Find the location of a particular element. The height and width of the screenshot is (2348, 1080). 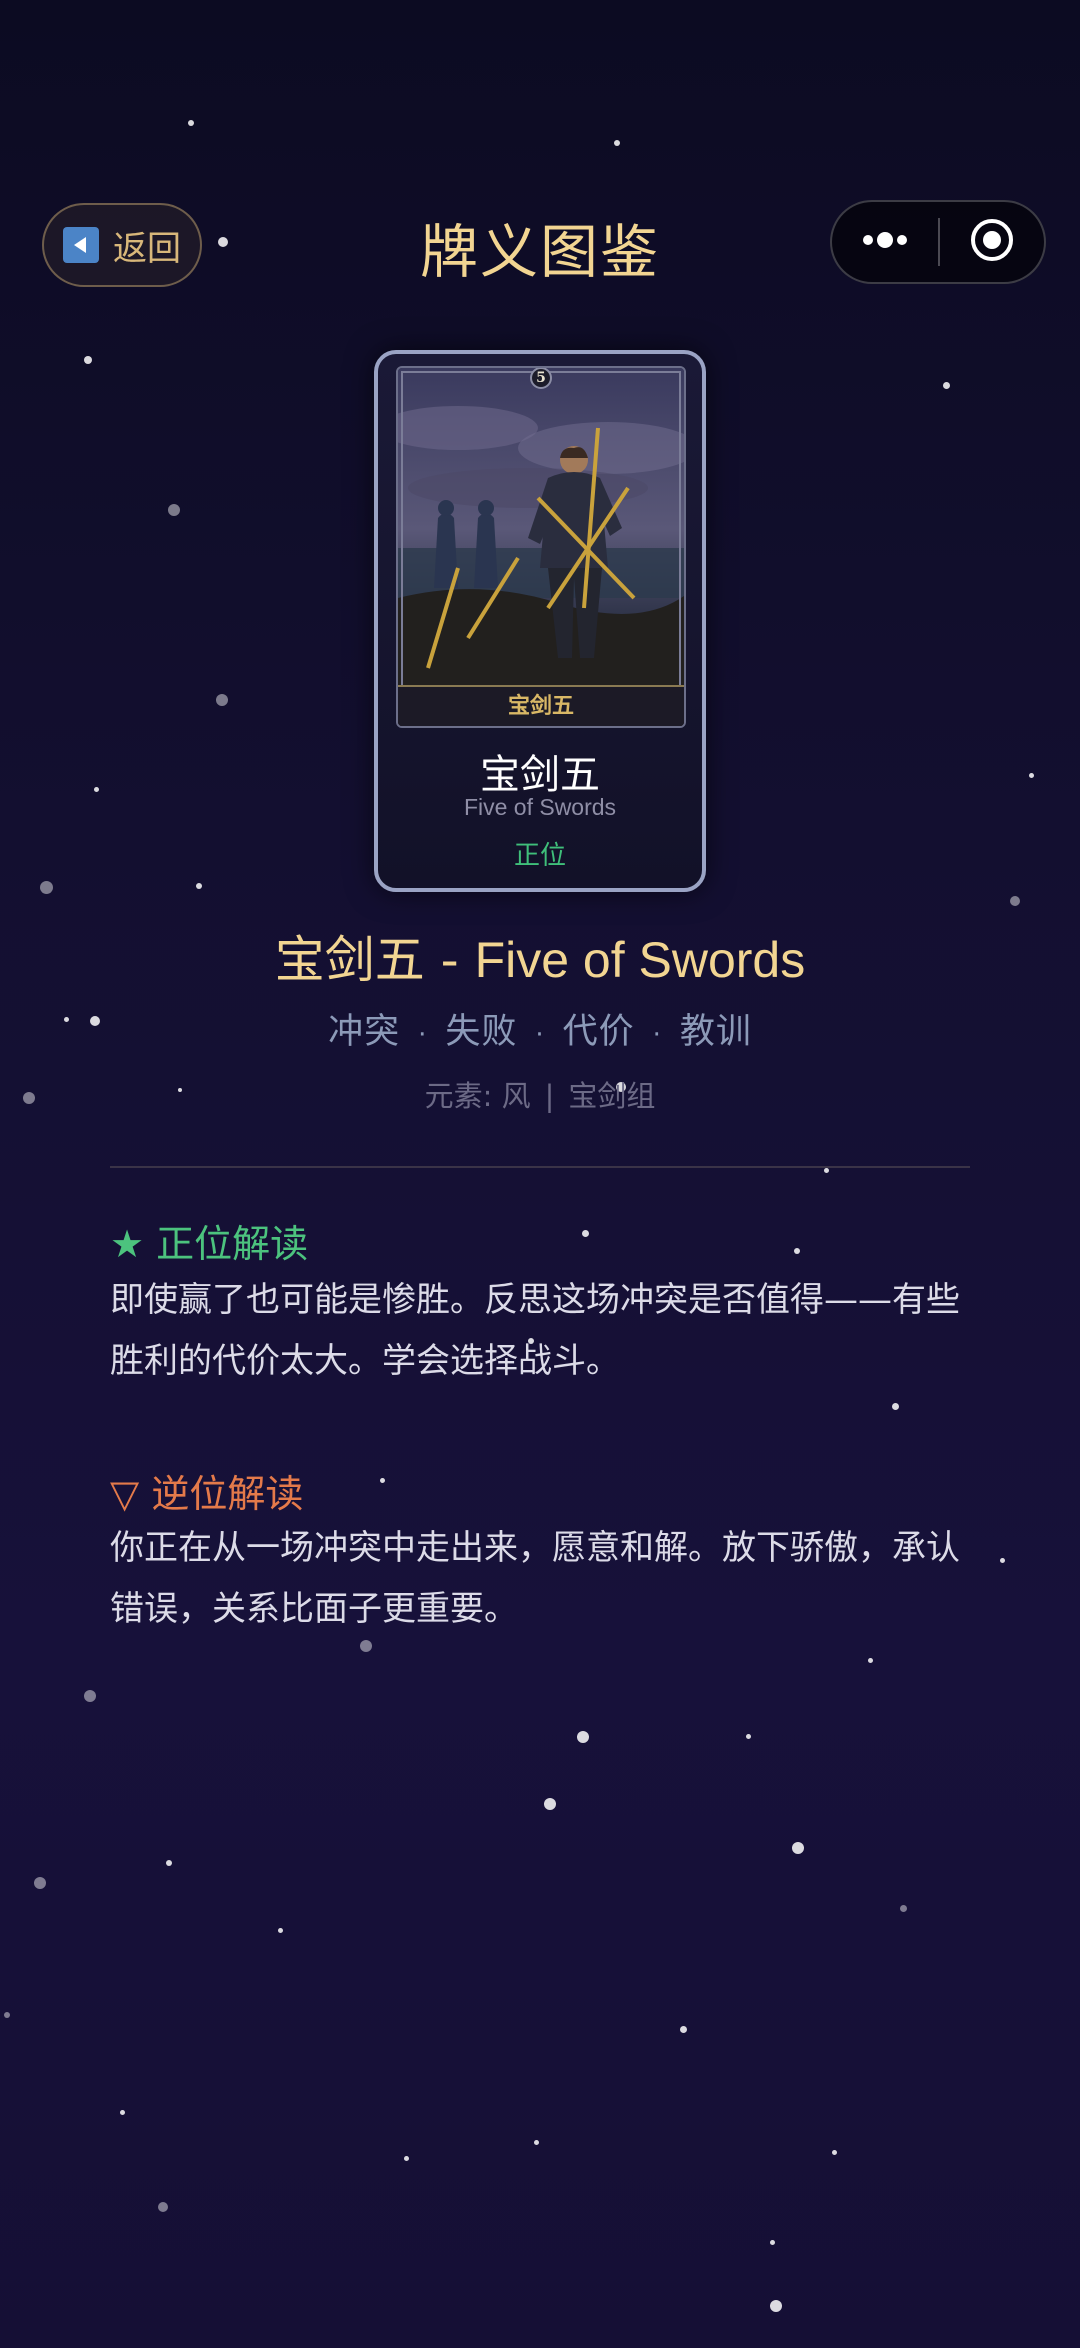

card-artwork: 5 宝剑五 is located at coordinates (541, 547).